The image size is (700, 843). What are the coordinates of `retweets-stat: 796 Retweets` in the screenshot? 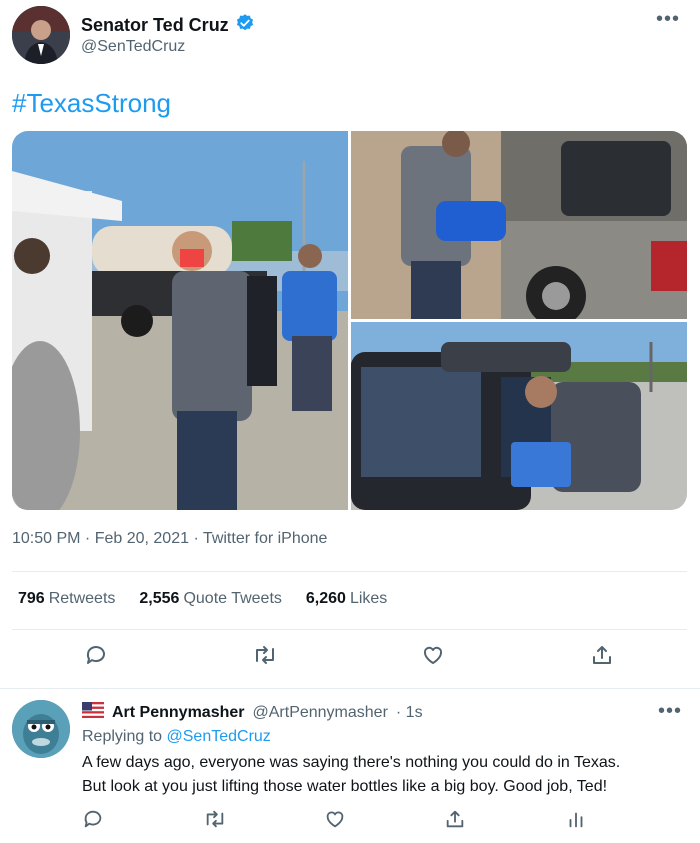 It's located at (66, 599).